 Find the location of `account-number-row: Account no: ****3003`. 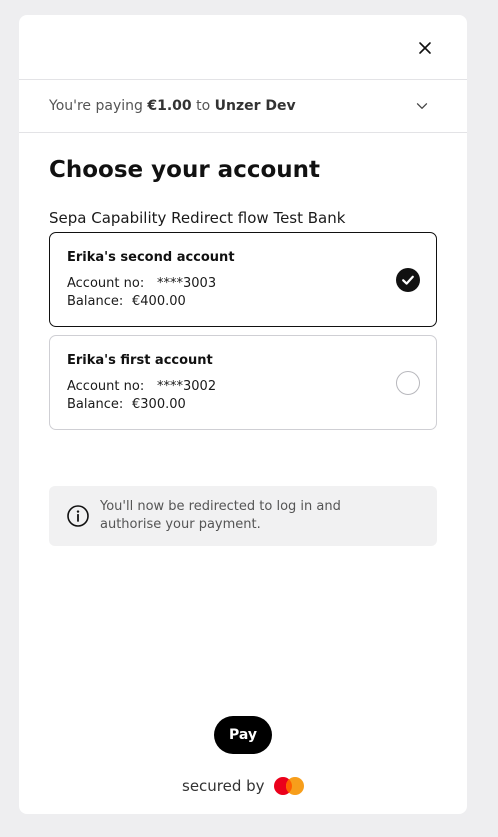

account-number-row: Account no: ****3003 is located at coordinates (141, 283).